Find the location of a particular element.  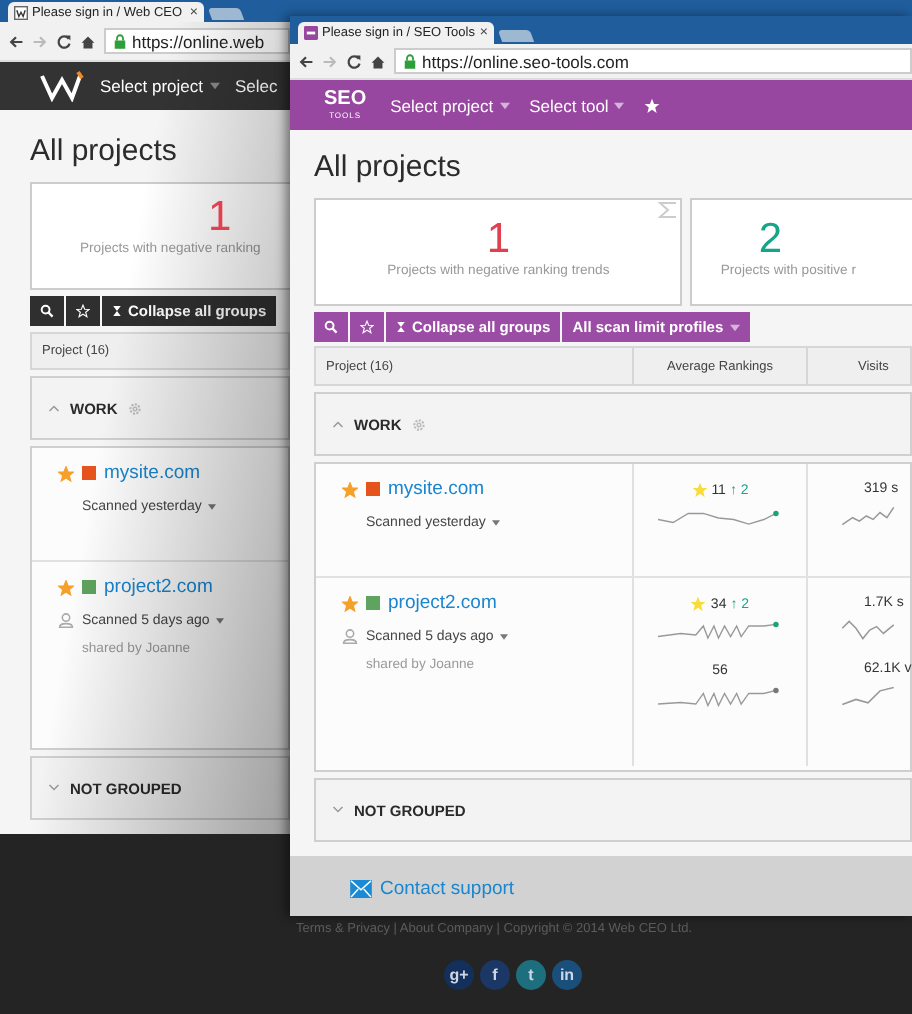

sum-icon is located at coordinates (668, 210).